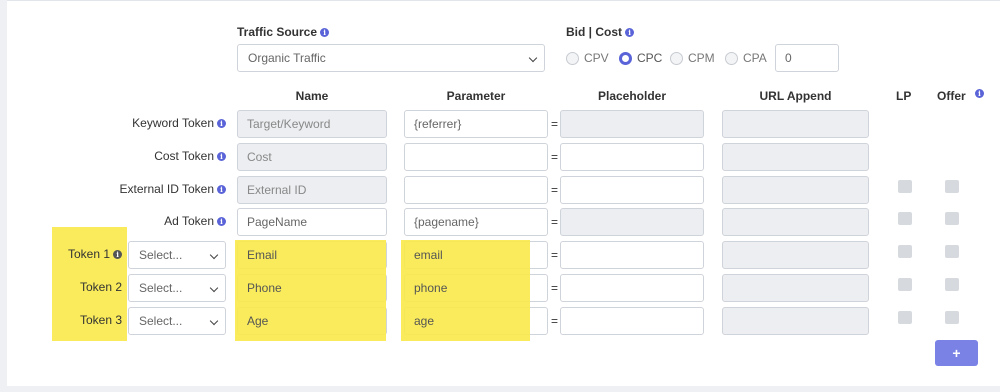 The width and height of the screenshot is (1000, 392). Describe the element at coordinates (277, 32) in the screenshot. I see `traffic-source-label: Traffic Source` at that location.